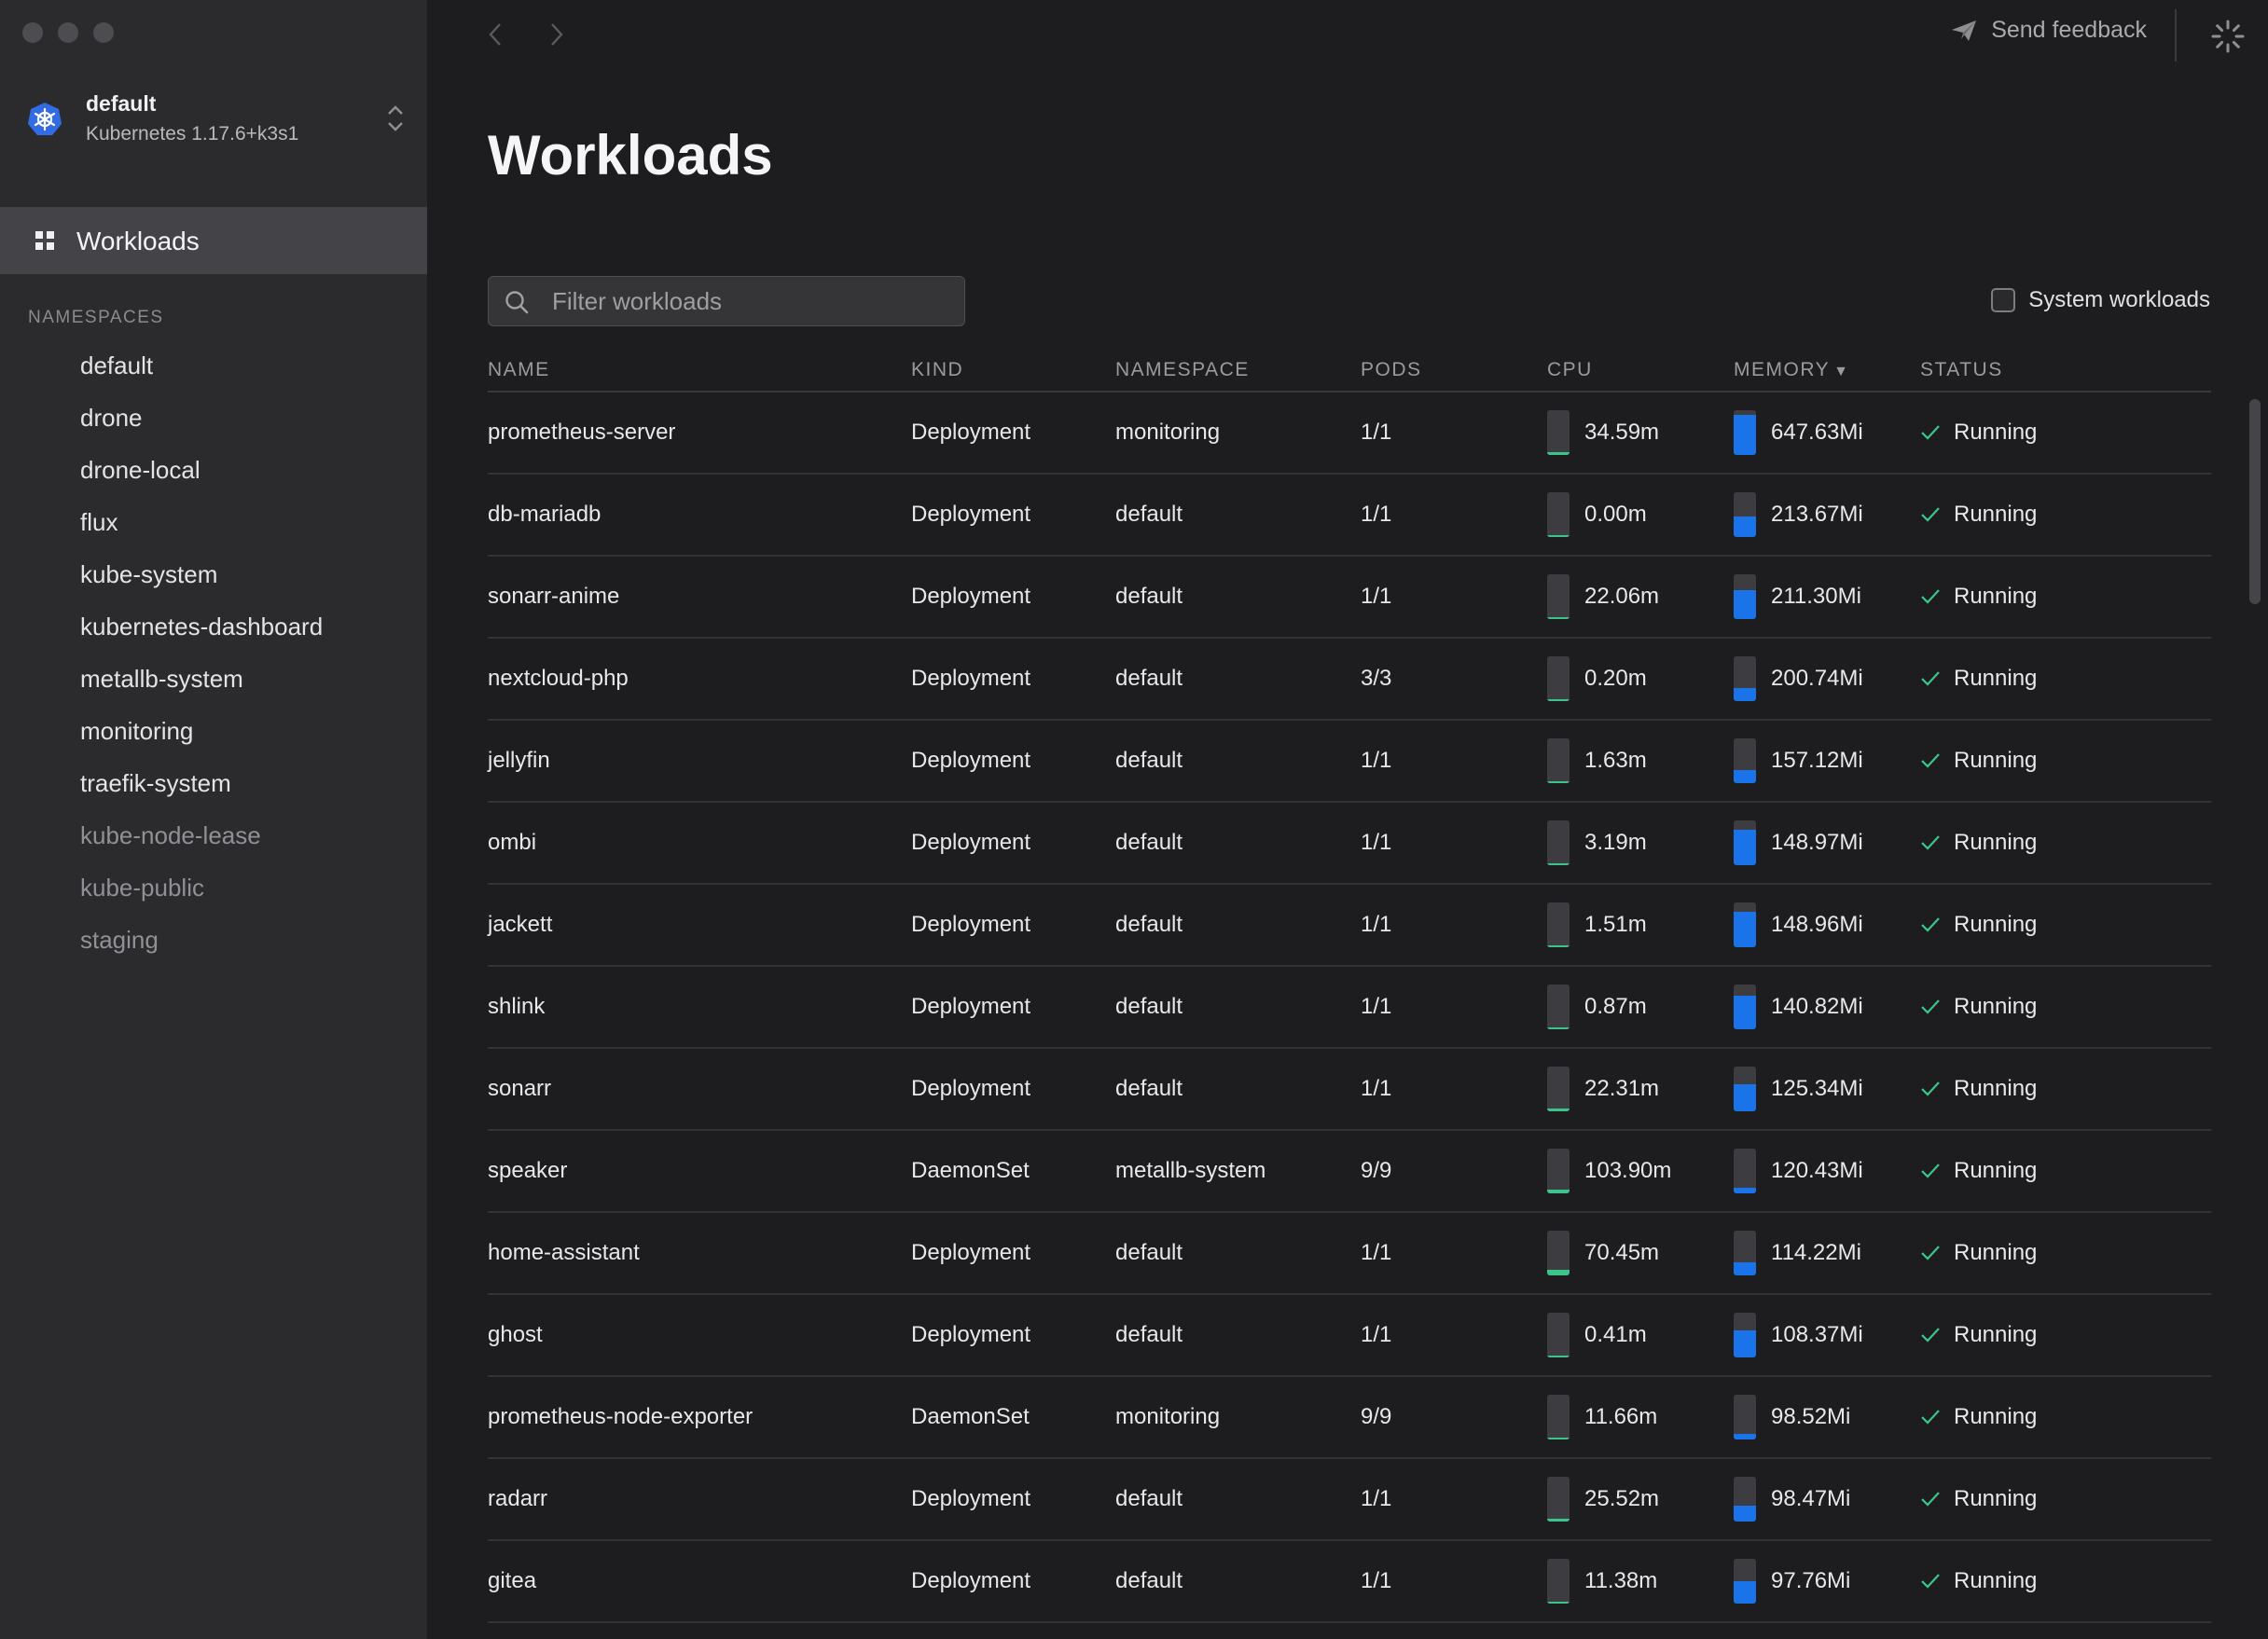  What do you see at coordinates (1827, 371) in the screenshot?
I see `column-header-memory: MEMORY ▼` at bounding box center [1827, 371].